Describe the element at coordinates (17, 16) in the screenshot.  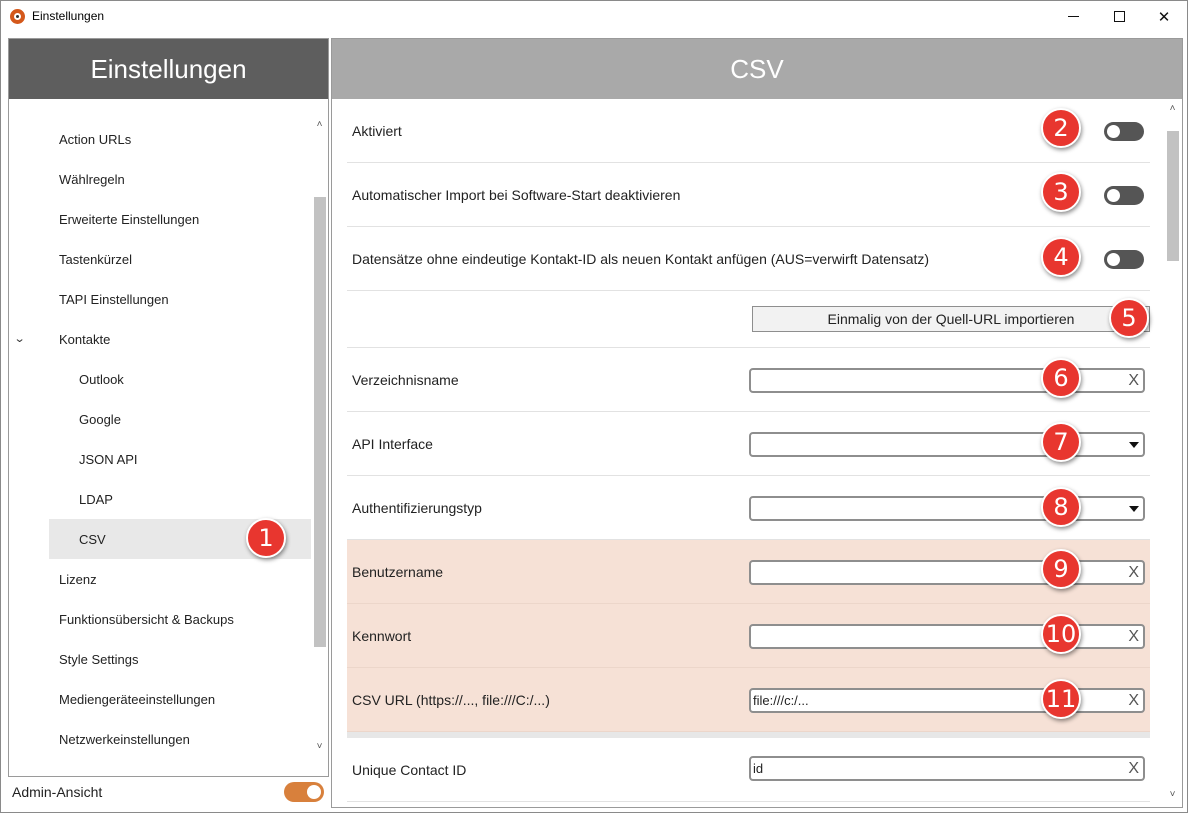
I see `app-logo-icon` at that location.